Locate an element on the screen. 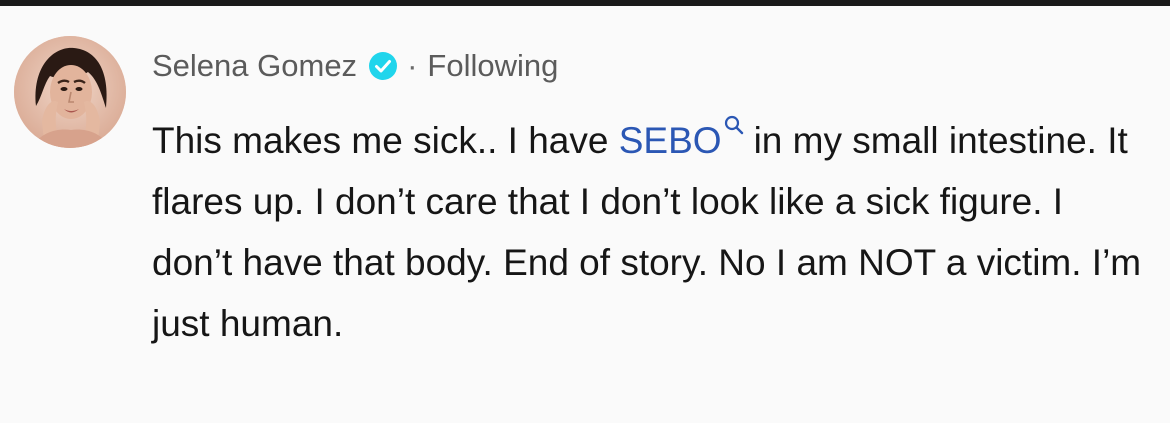  sebo-search-link: SEBO is located at coordinates (670, 140).